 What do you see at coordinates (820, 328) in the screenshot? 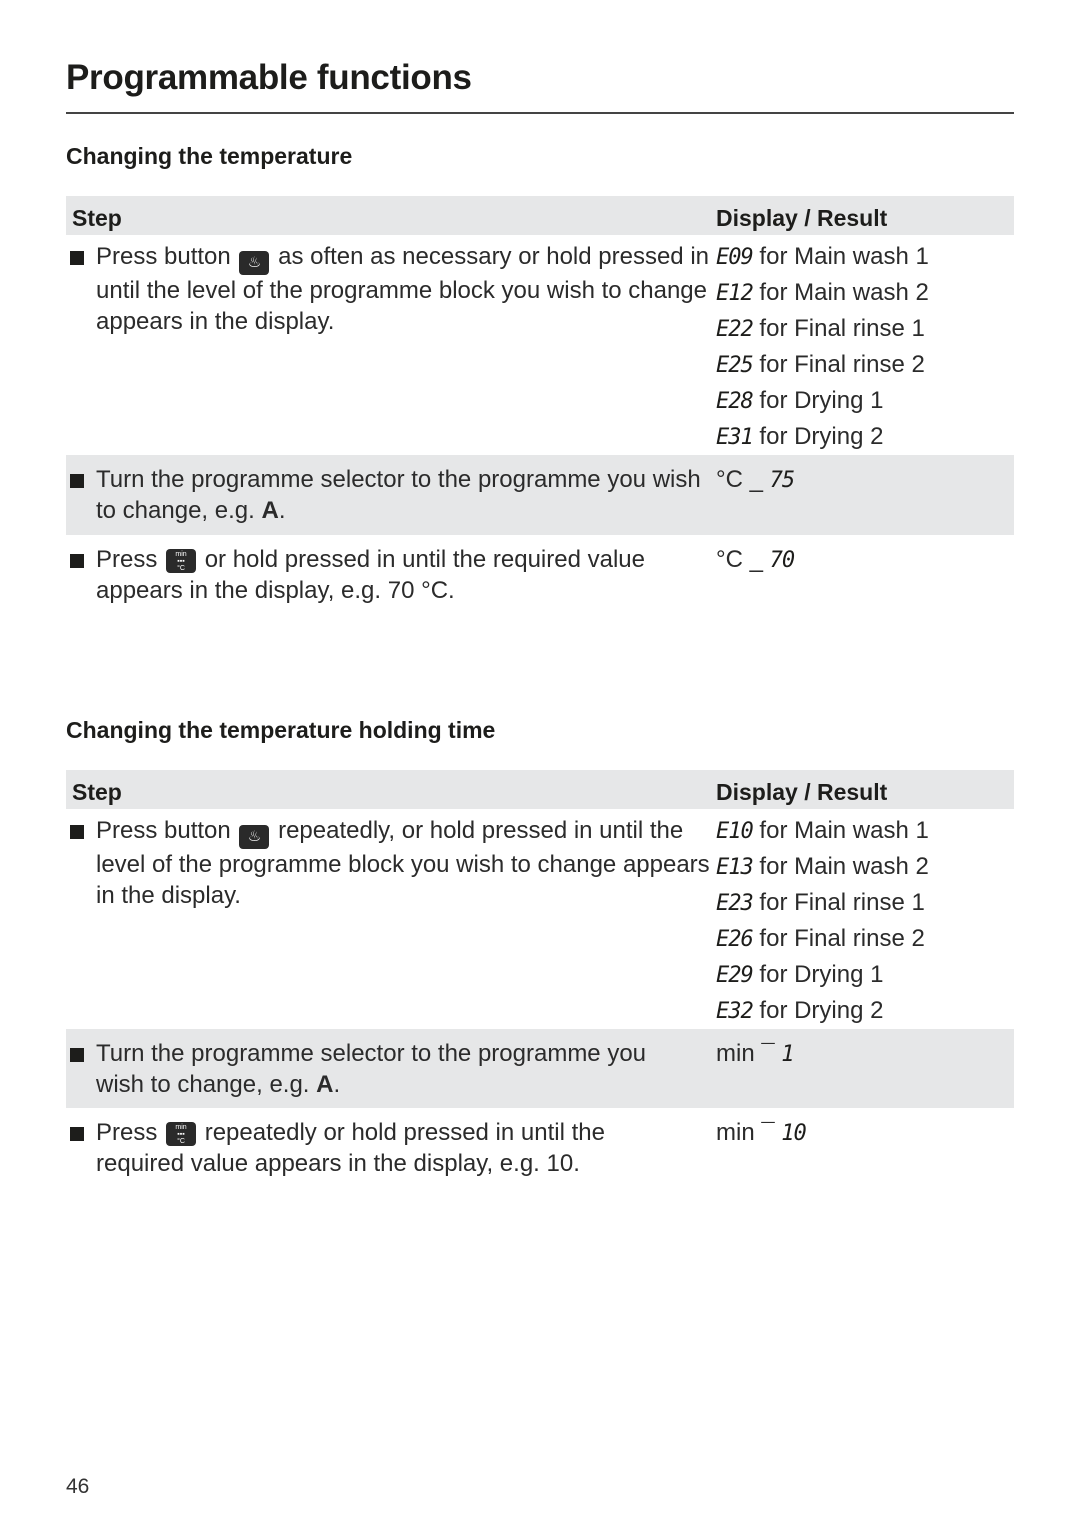
I see `result-line: E22 for Final rinse 1` at bounding box center [820, 328].